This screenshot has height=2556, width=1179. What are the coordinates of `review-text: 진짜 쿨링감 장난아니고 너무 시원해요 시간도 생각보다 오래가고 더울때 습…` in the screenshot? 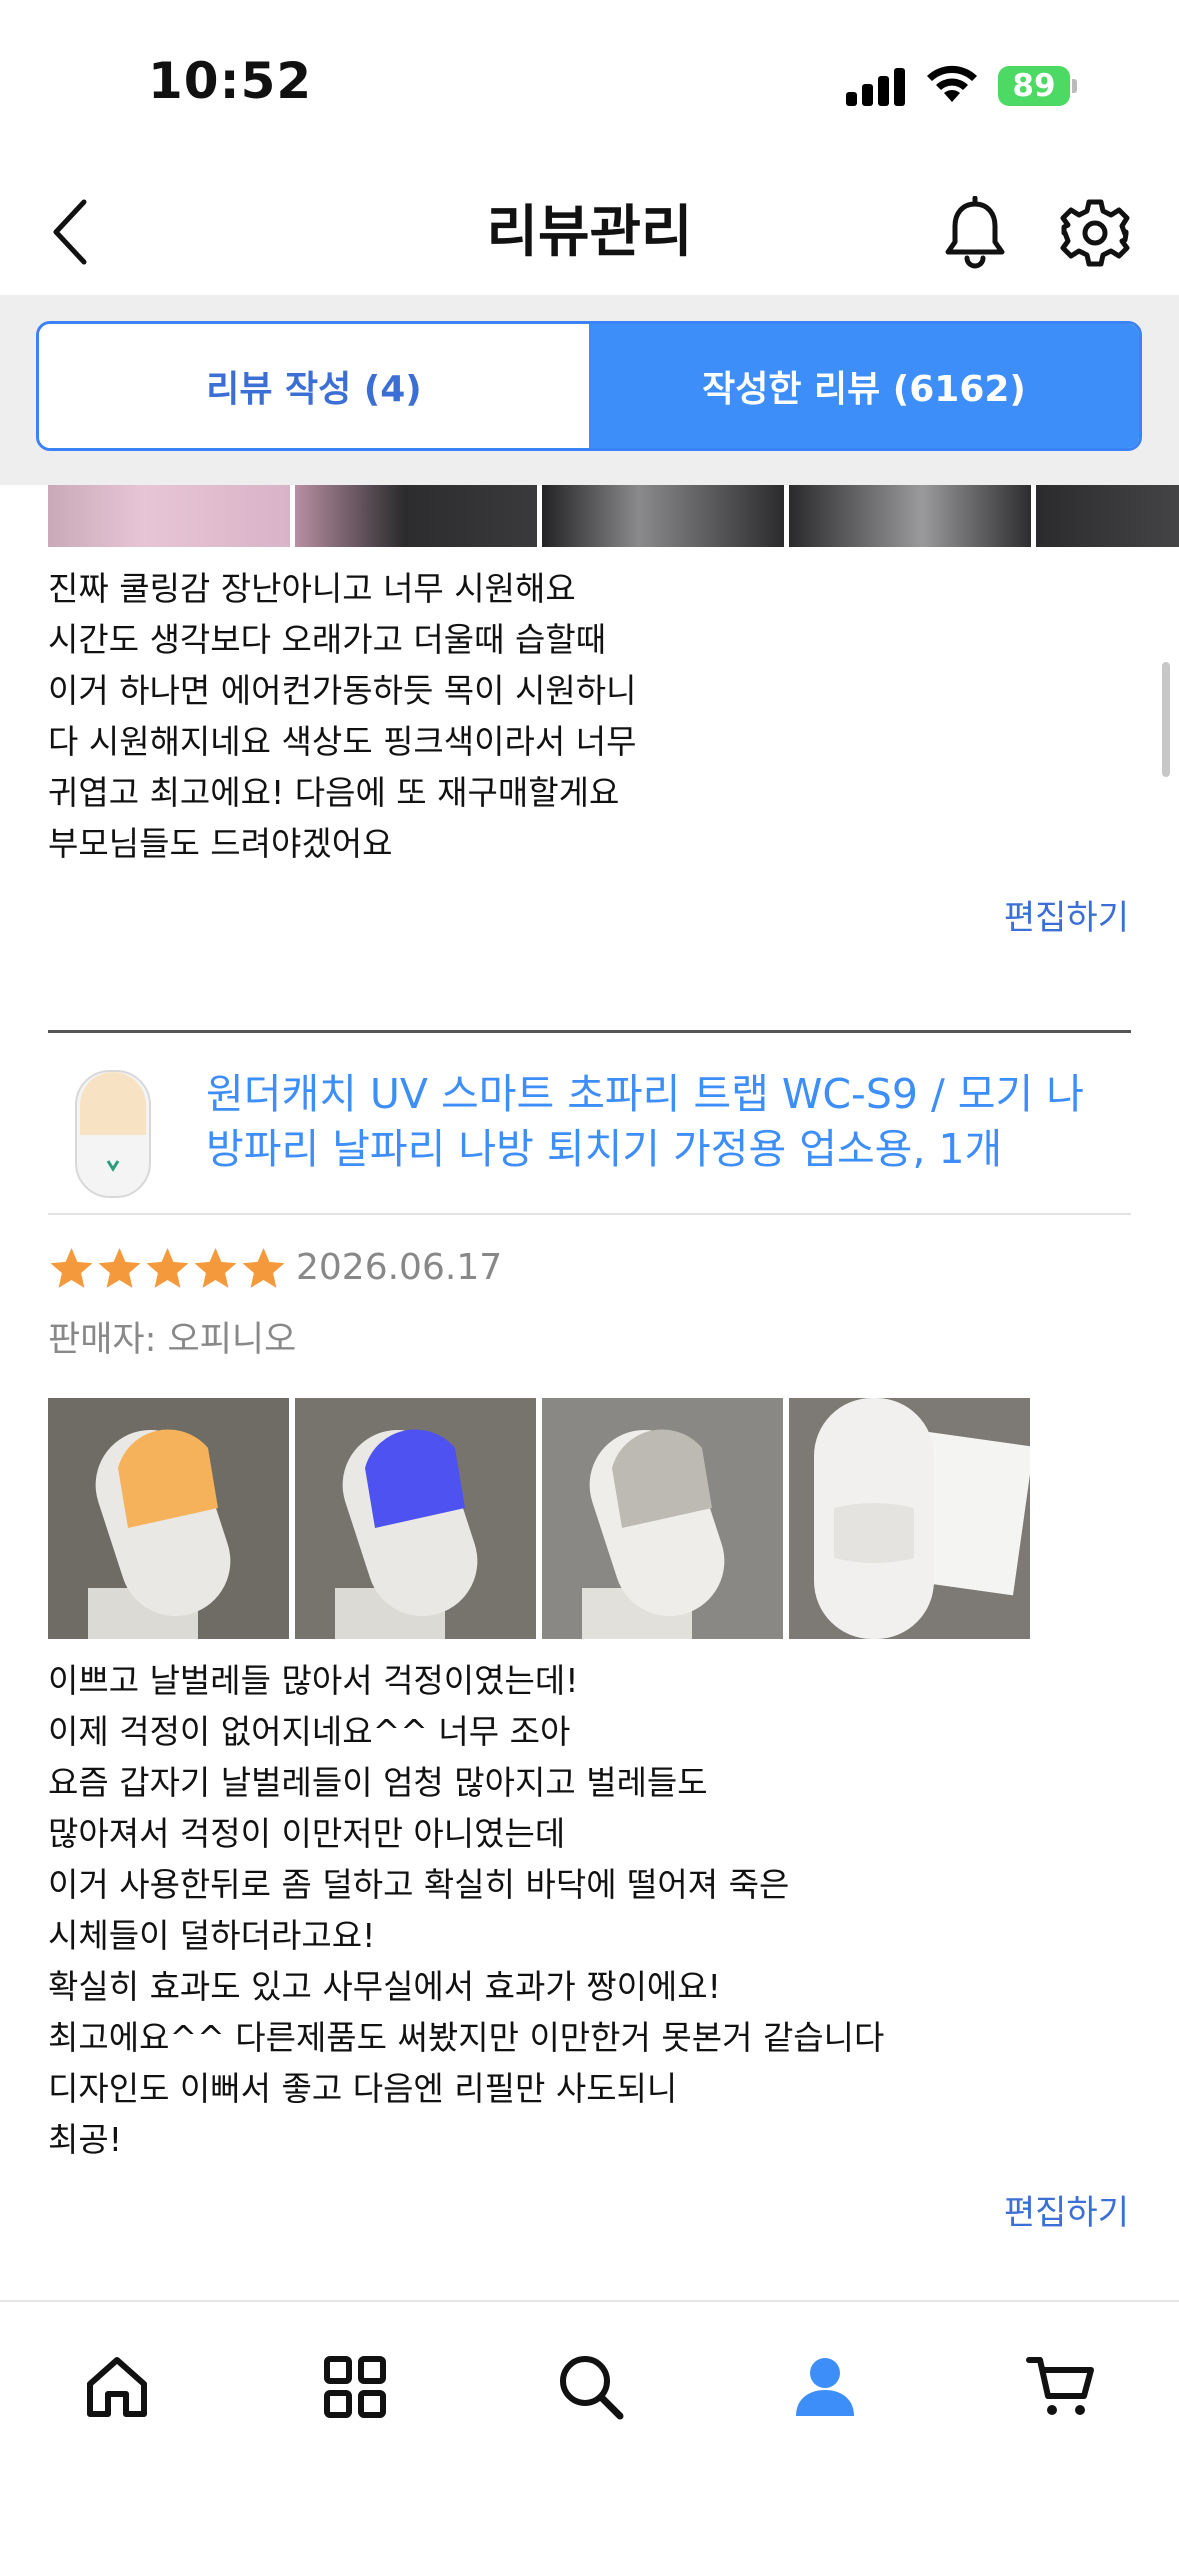 It's located at (342, 716).